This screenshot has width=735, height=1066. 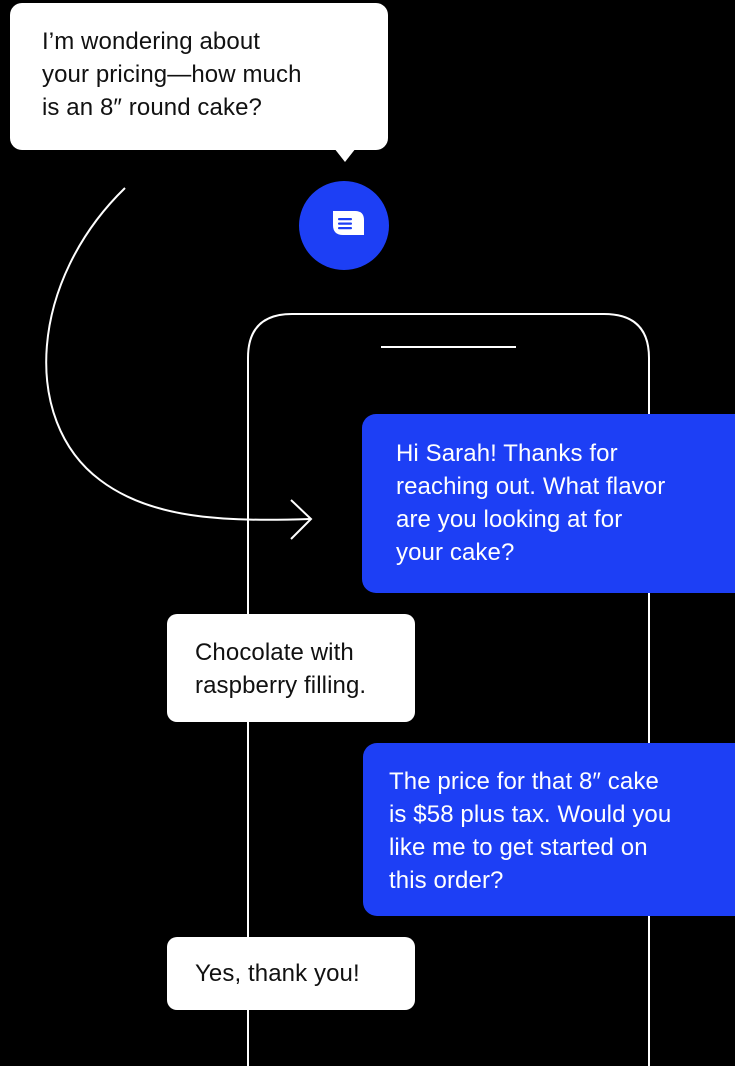 What do you see at coordinates (446, 880) in the screenshot?
I see `message-line: this order?` at bounding box center [446, 880].